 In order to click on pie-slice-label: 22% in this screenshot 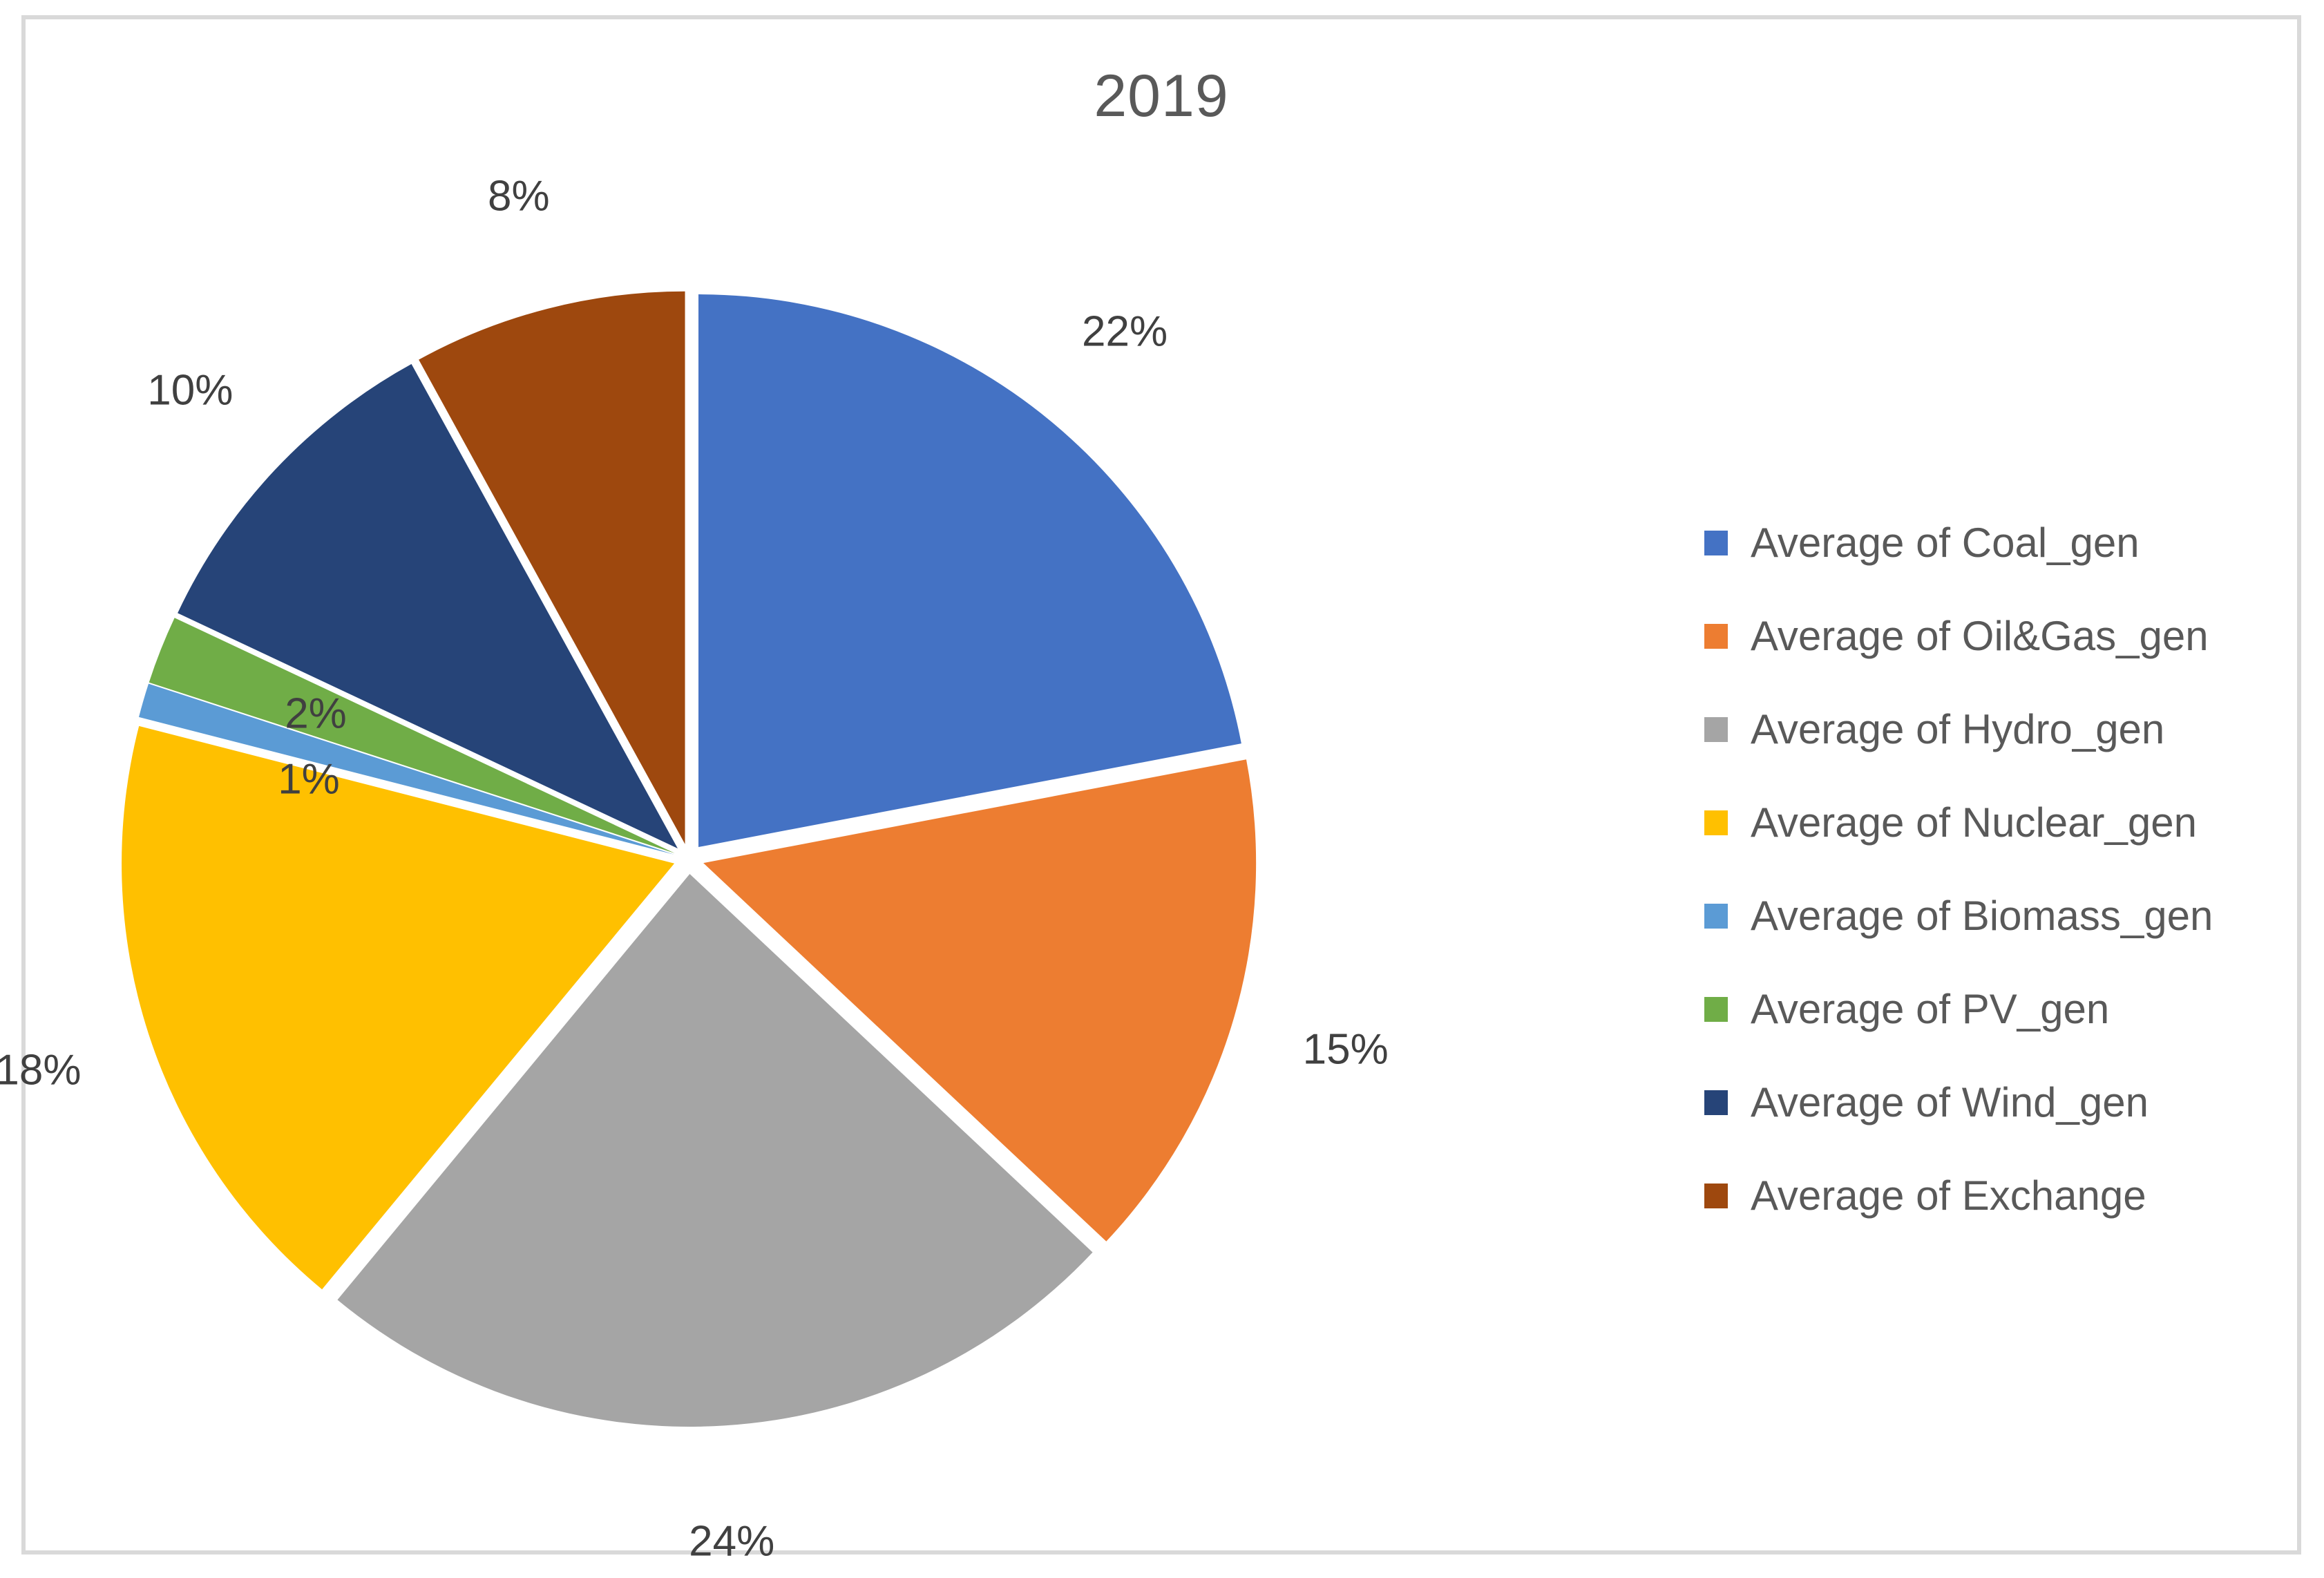, I will do `click(1125, 331)`.